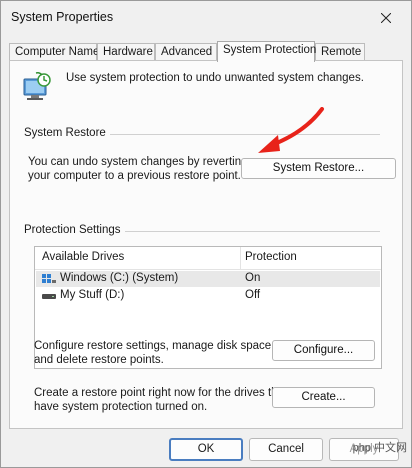 This screenshot has width=412, height=468. Describe the element at coordinates (138, 162) in the screenshot. I see `system-restore-description-line1: You can undo system changes by reverting` at that location.